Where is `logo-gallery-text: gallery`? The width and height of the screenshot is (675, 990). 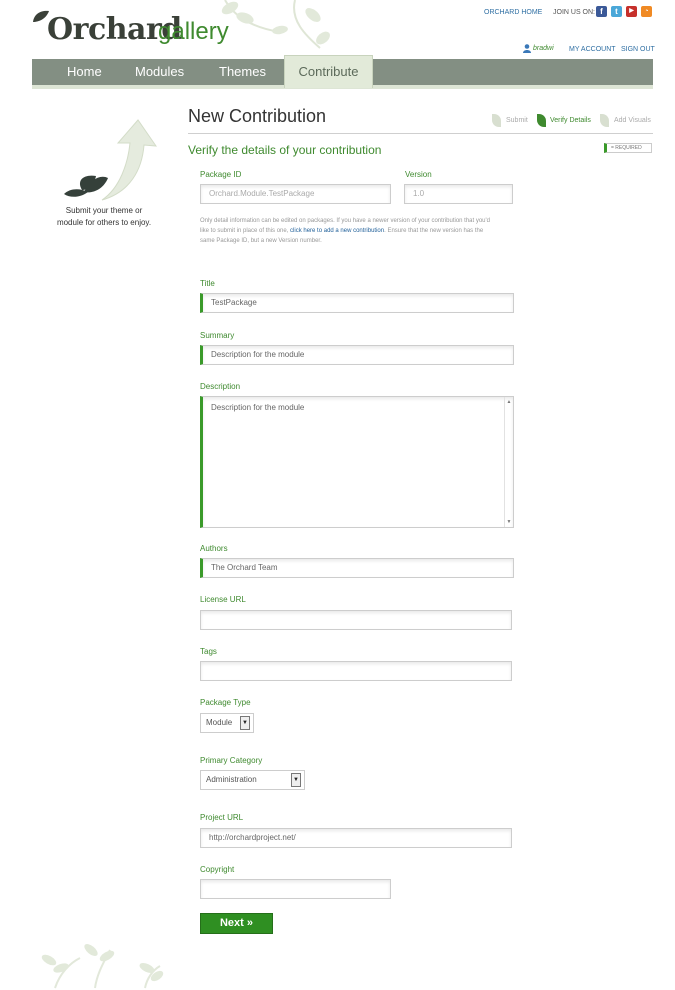 logo-gallery-text: gallery is located at coordinates (193, 31).